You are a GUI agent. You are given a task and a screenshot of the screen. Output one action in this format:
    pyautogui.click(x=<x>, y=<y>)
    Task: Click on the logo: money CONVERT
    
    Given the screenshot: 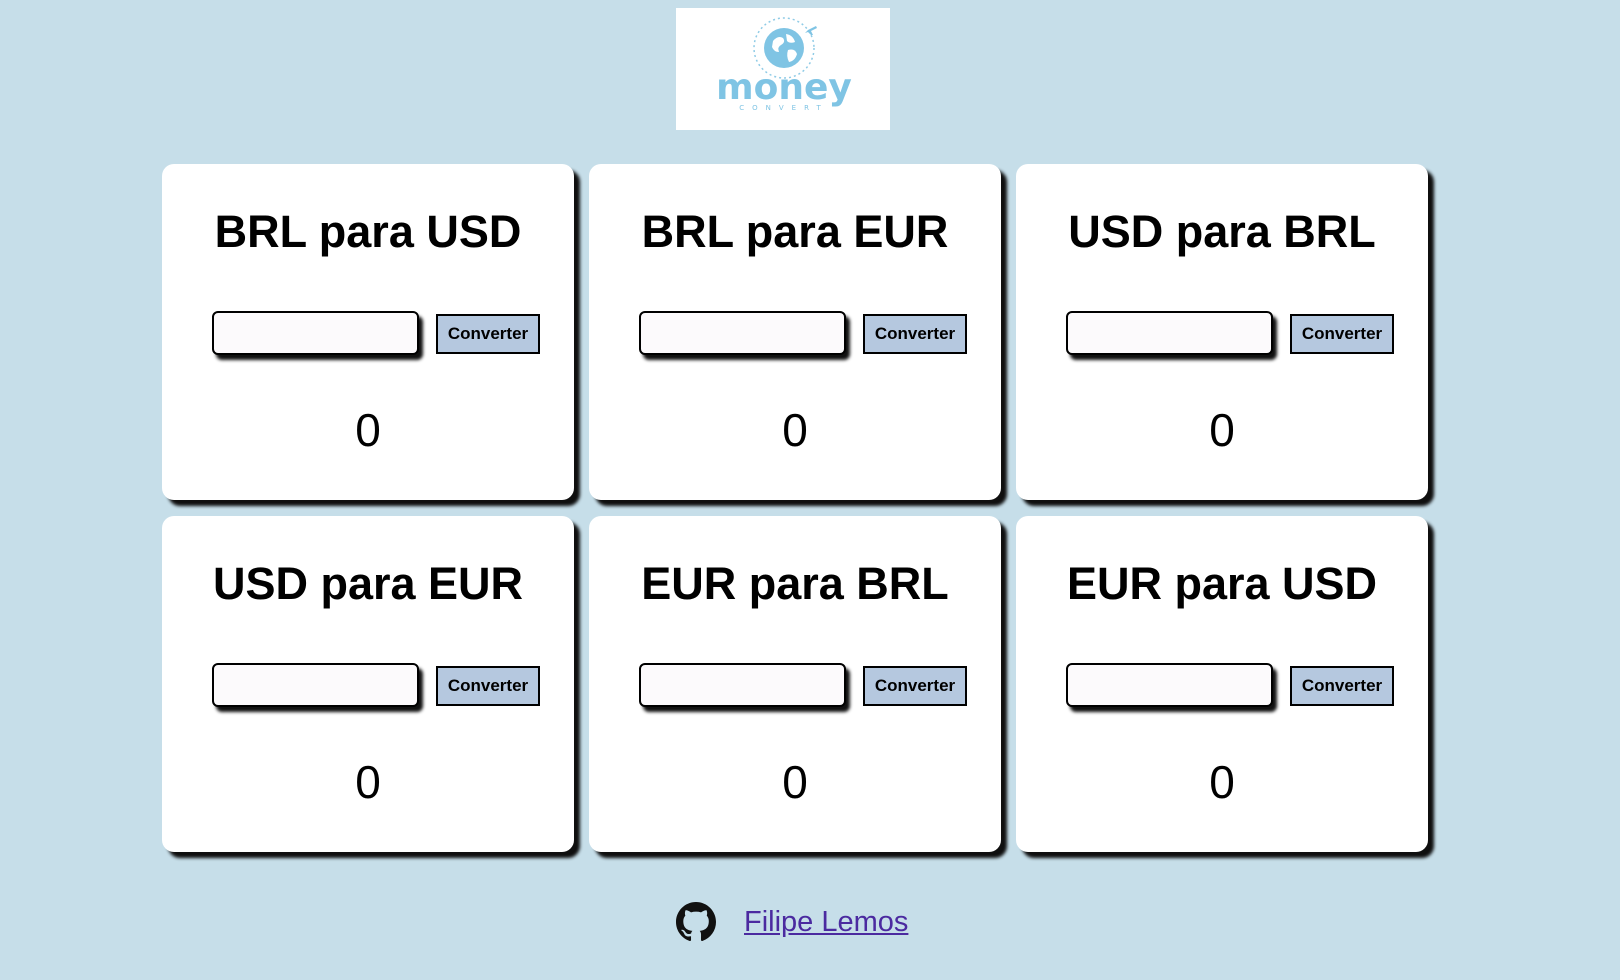 What is the action you would take?
    pyautogui.click(x=783, y=69)
    